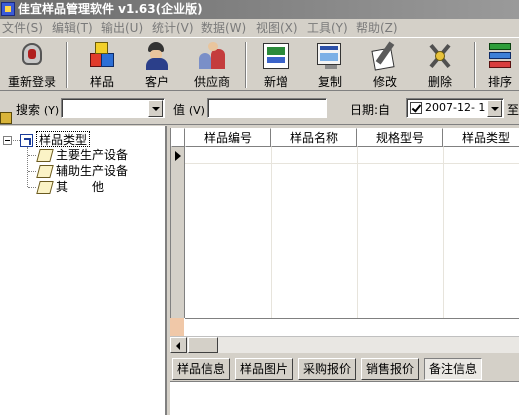 Image resolution: width=519 pixels, height=415 pixels. Describe the element at coordinates (6, 118) in the screenshot. I see `folder-icon` at that location.